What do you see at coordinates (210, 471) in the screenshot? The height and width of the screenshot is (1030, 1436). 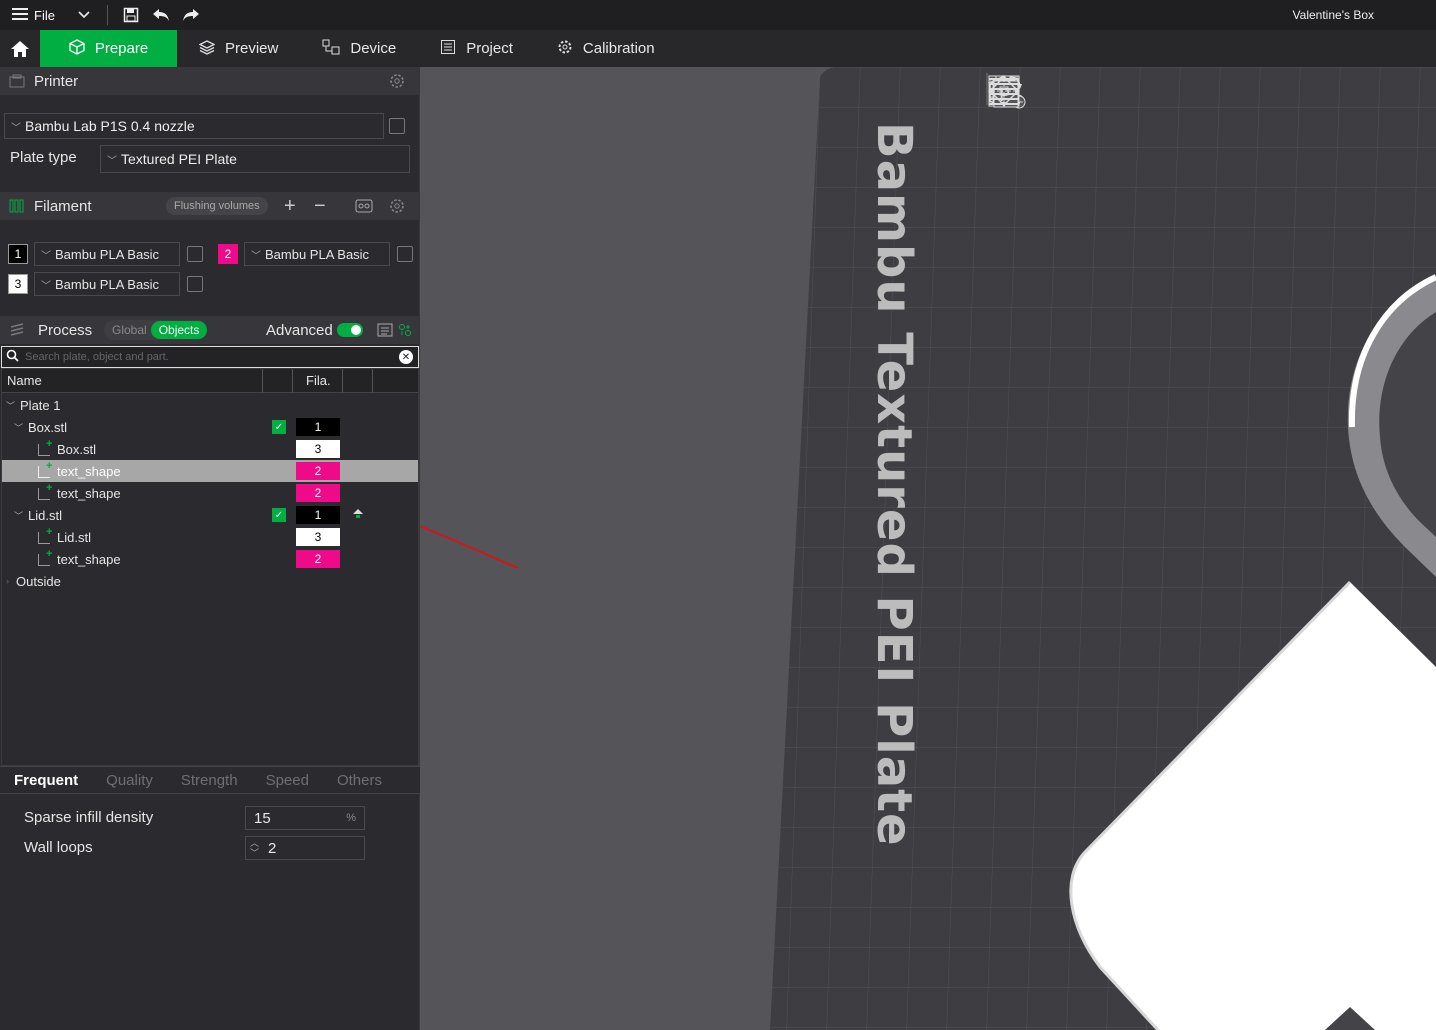 I see `tree-row-part-selected: + text_shape 2` at bounding box center [210, 471].